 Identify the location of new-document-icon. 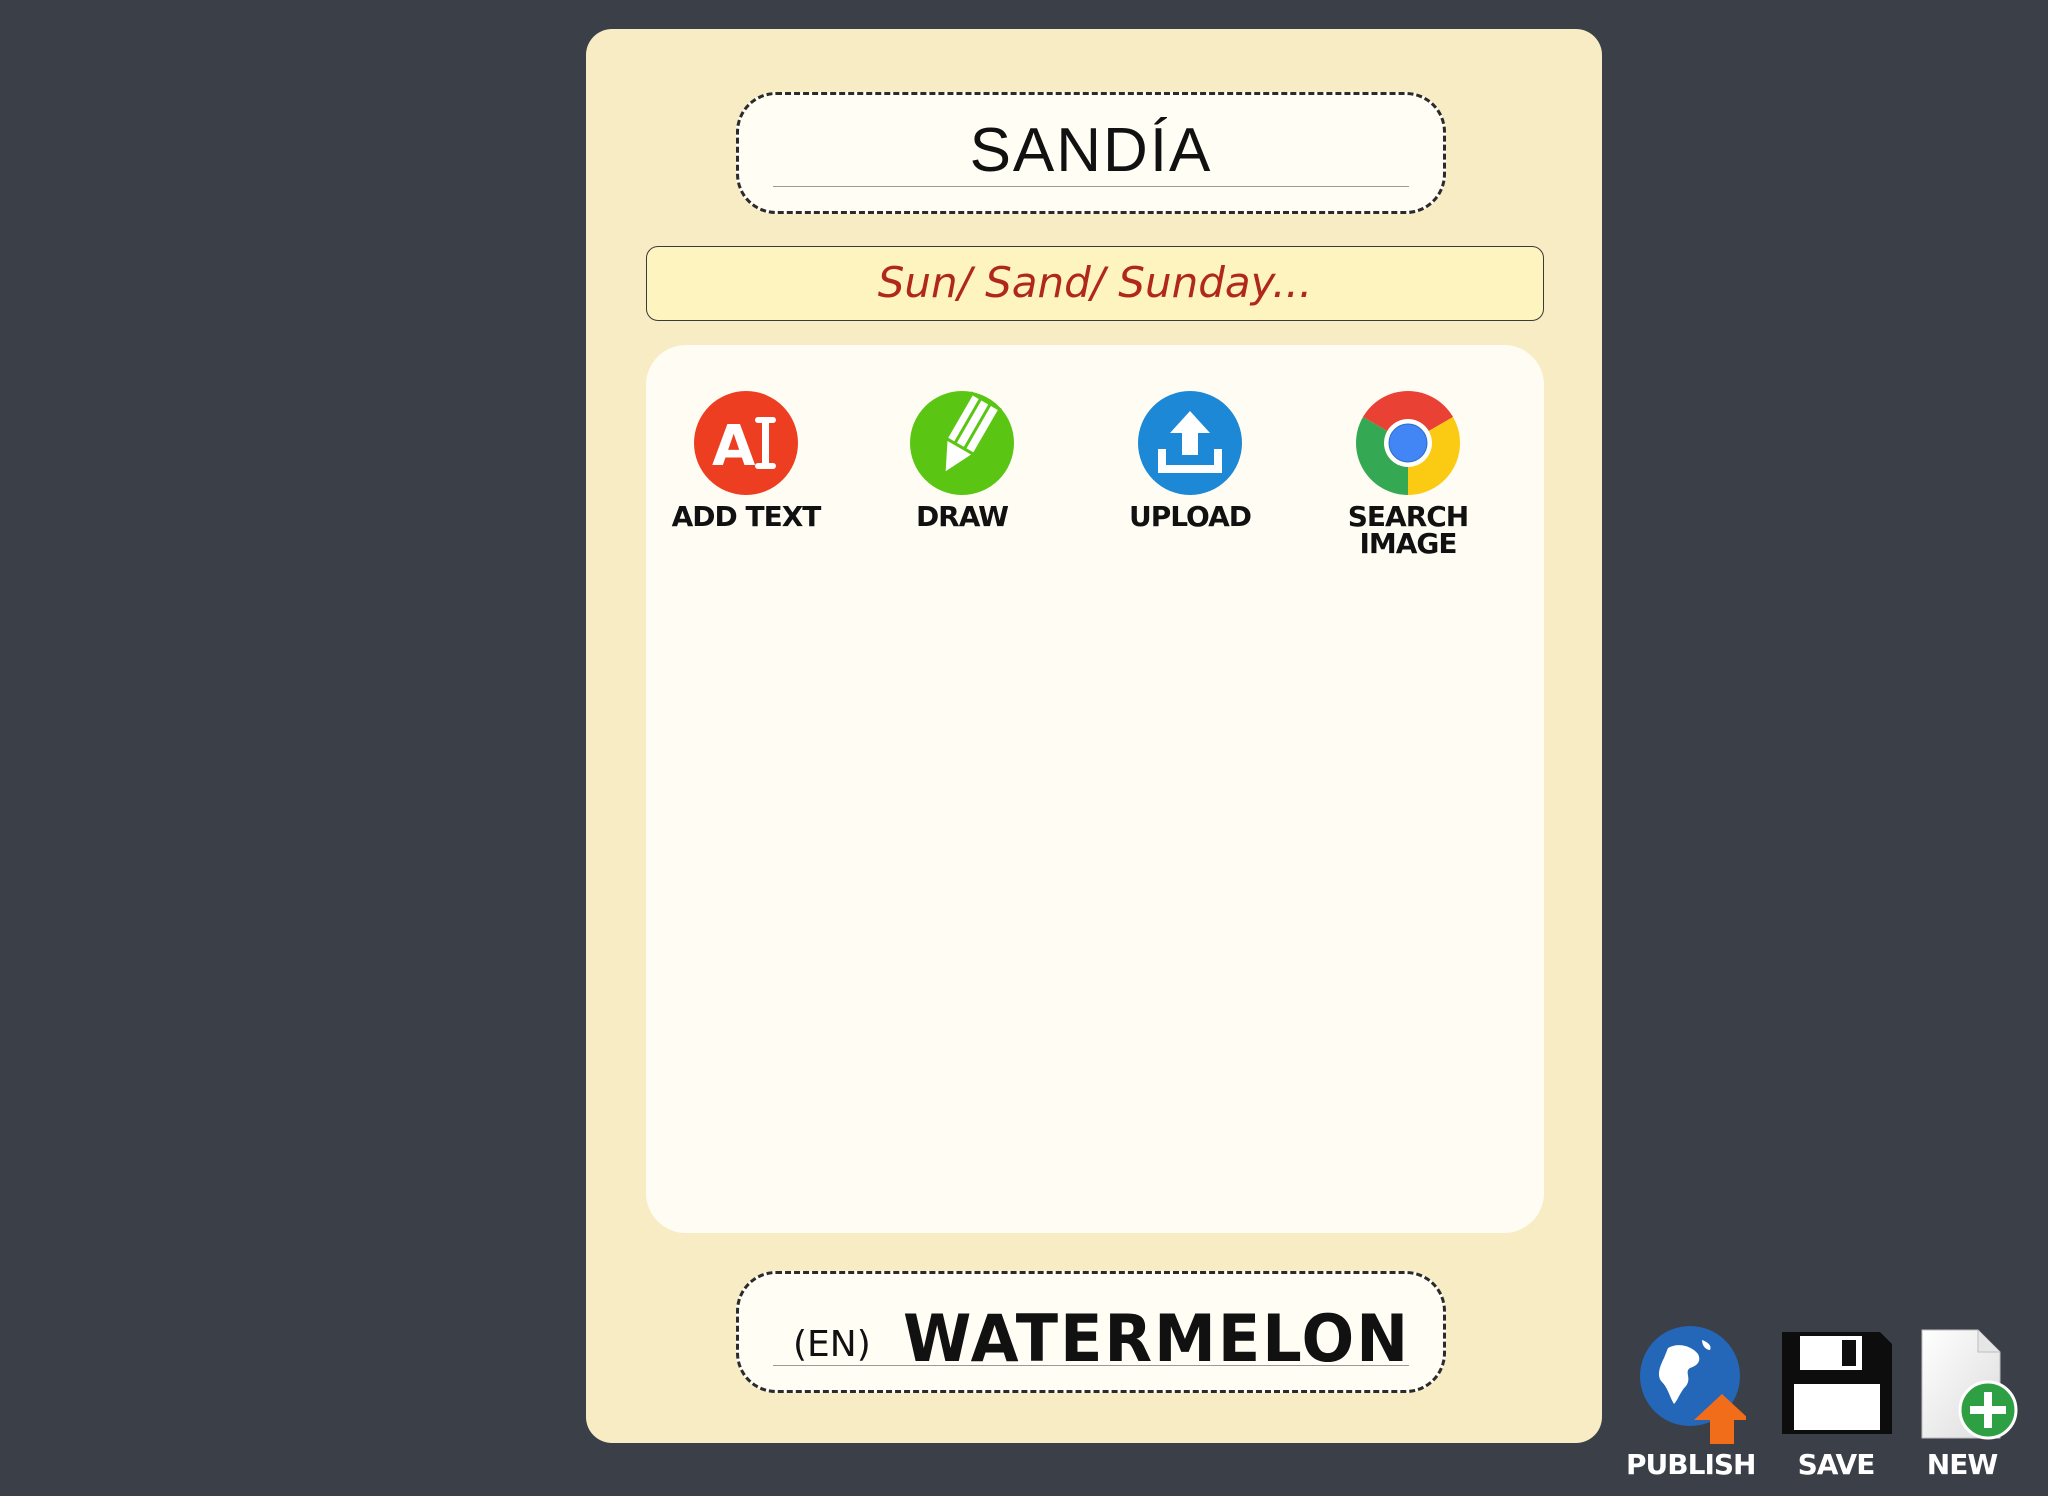
(1962, 1386).